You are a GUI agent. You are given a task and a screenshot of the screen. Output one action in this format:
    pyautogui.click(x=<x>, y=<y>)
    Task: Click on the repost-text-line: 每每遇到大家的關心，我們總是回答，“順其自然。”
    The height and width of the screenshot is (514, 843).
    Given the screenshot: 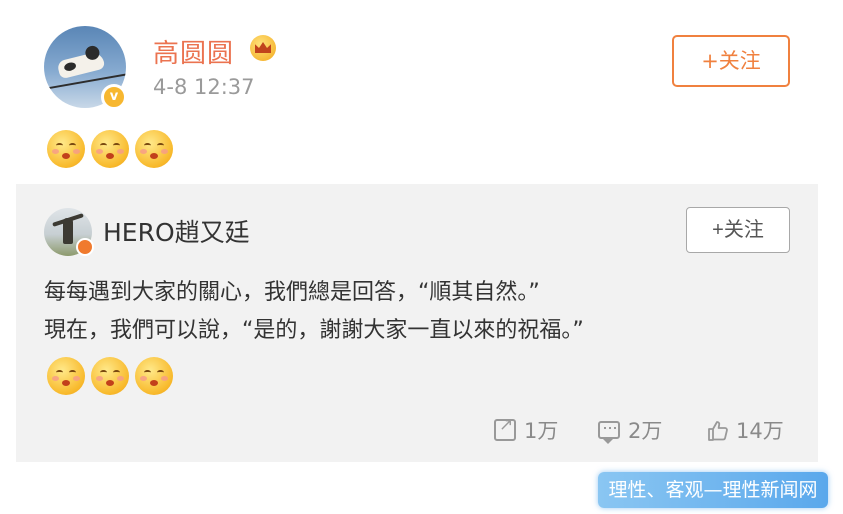 What is the action you would take?
    pyautogui.click(x=292, y=292)
    